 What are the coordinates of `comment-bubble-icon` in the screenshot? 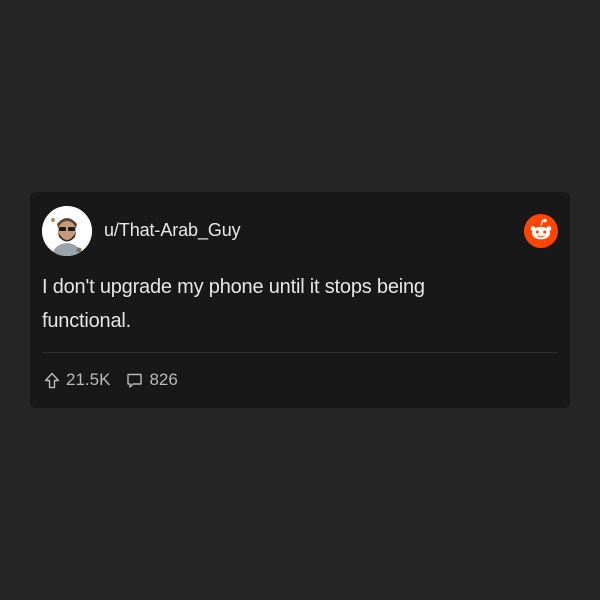 It's located at (134, 380).